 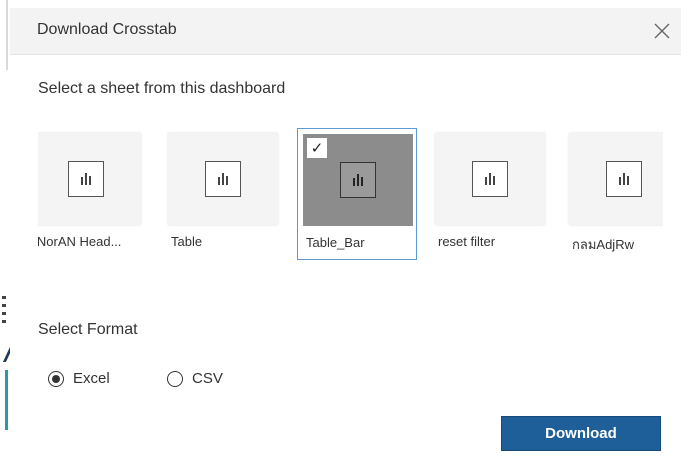 What do you see at coordinates (207, 378) in the screenshot?
I see `format-option-label: CSV` at bounding box center [207, 378].